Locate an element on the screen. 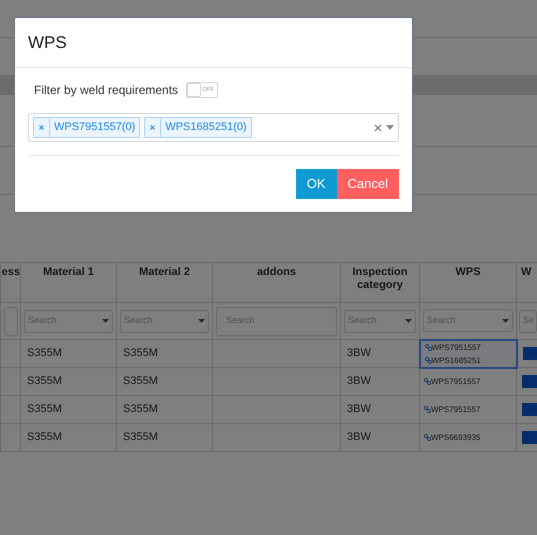 The image size is (537, 535). column-header: ess is located at coordinates (11, 272).